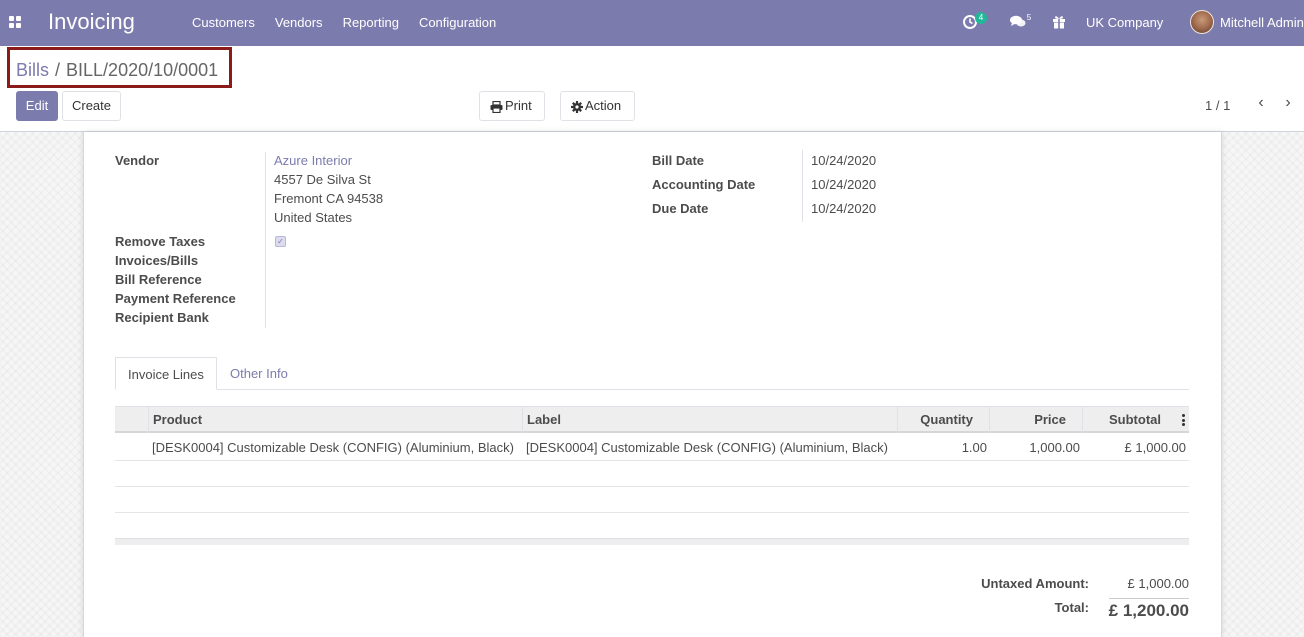  I want to click on optional-columns-icon, so click(1183, 420).